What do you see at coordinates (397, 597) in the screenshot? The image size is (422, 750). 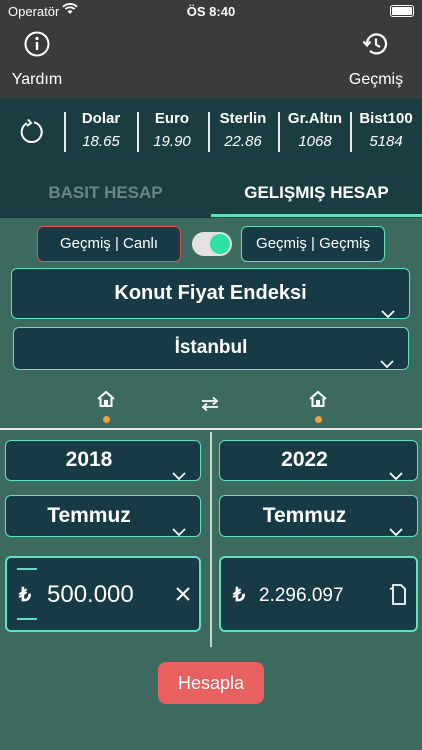 I see `copy-icon` at bounding box center [397, 597].